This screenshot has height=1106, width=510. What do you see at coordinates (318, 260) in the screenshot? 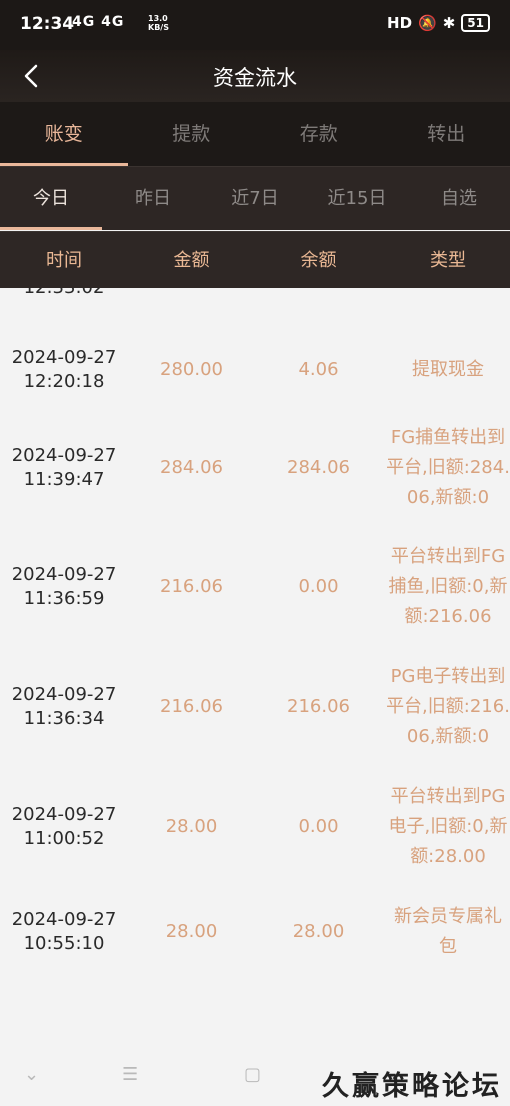
I see `column-balance: 余额` at bounding box center [318, 260].